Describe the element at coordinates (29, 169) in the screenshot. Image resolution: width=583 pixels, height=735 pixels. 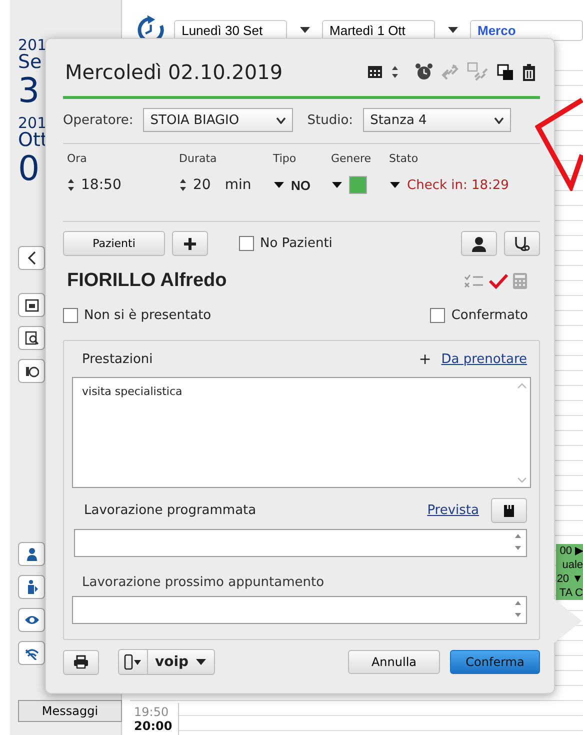
I see `day-label: 0` at that location.